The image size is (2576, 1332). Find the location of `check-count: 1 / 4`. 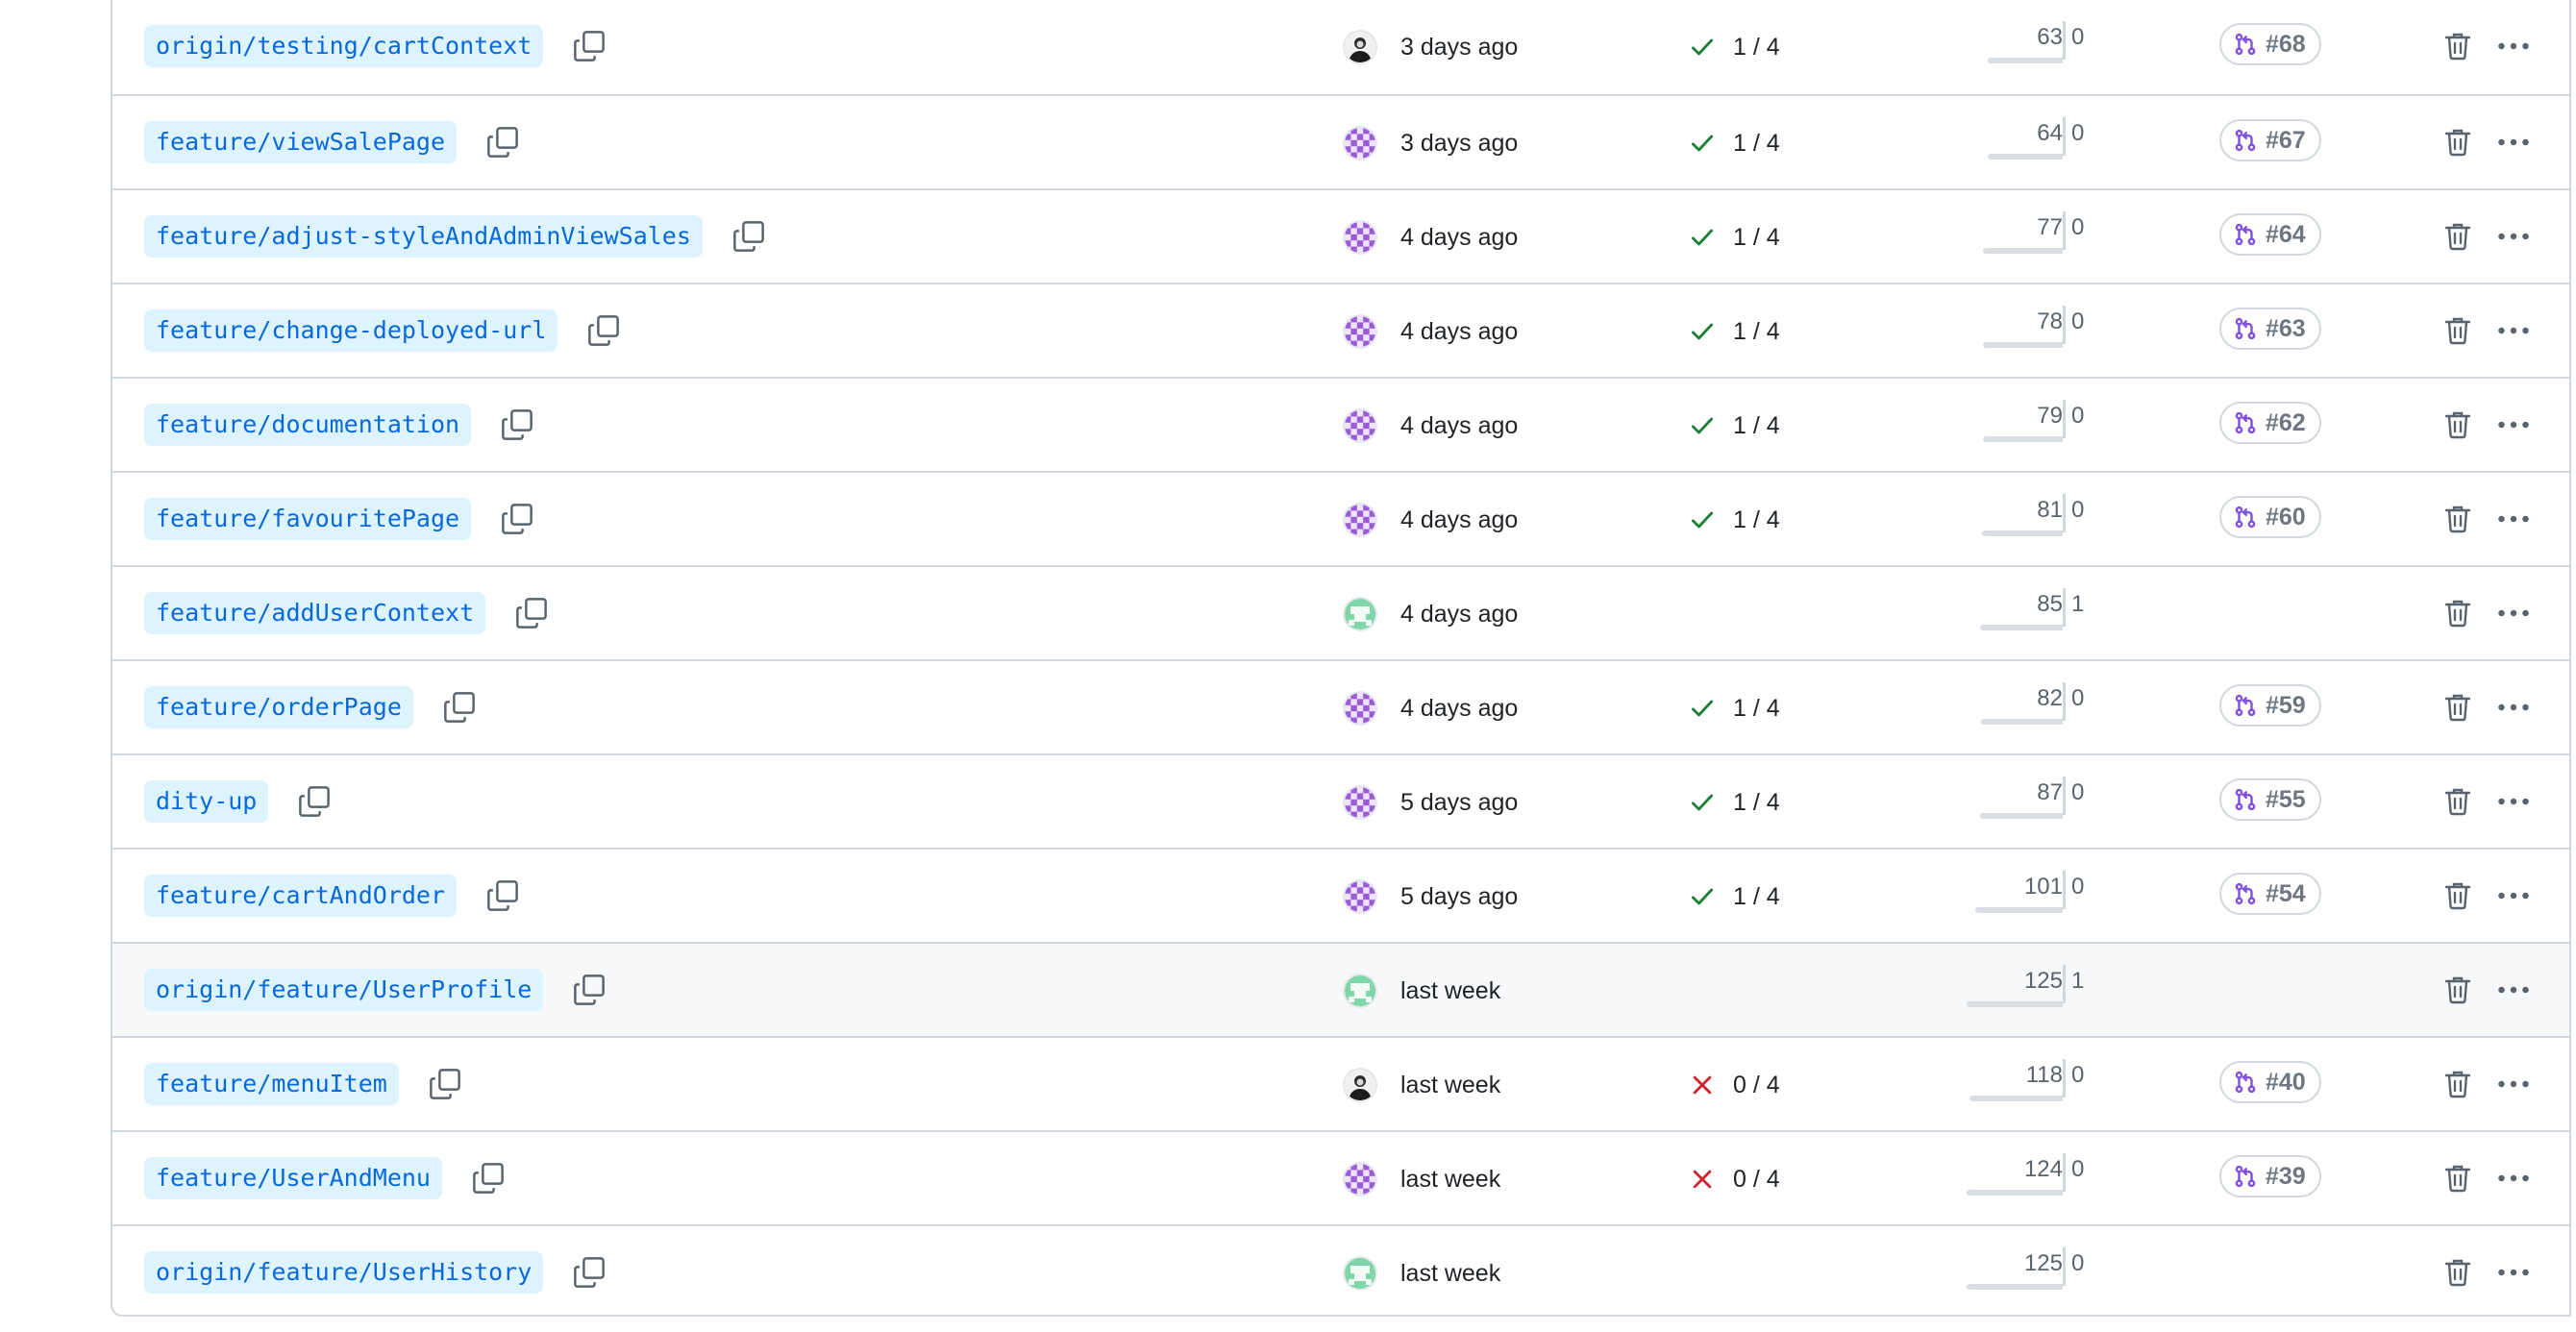

check-count: 1 / 4 is located at coordinates (1756, 896).